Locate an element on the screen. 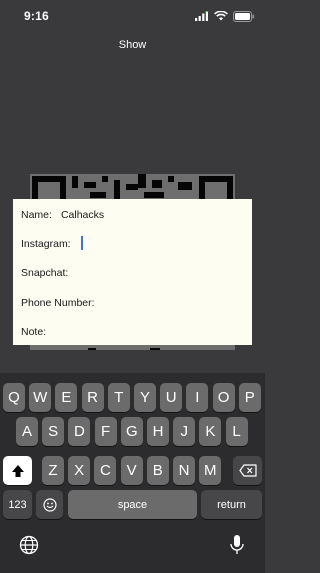  shift-icon is located at coordinates (17, 470).